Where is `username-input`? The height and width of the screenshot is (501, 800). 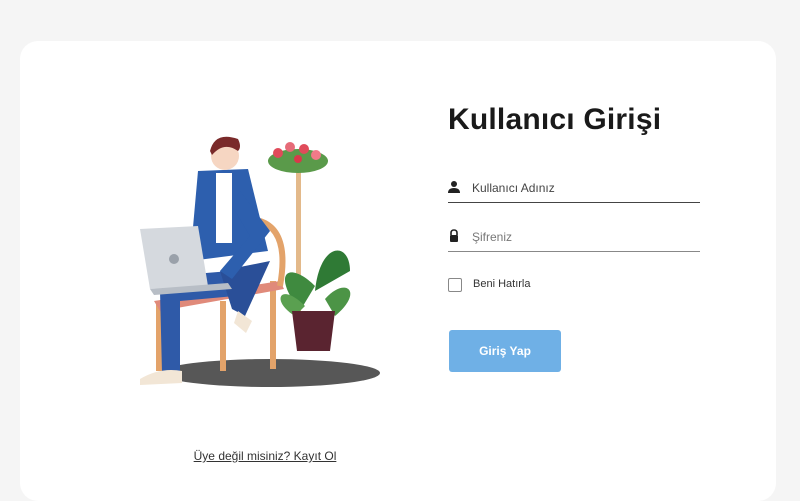
username-input is located at coordinates (585, 188).